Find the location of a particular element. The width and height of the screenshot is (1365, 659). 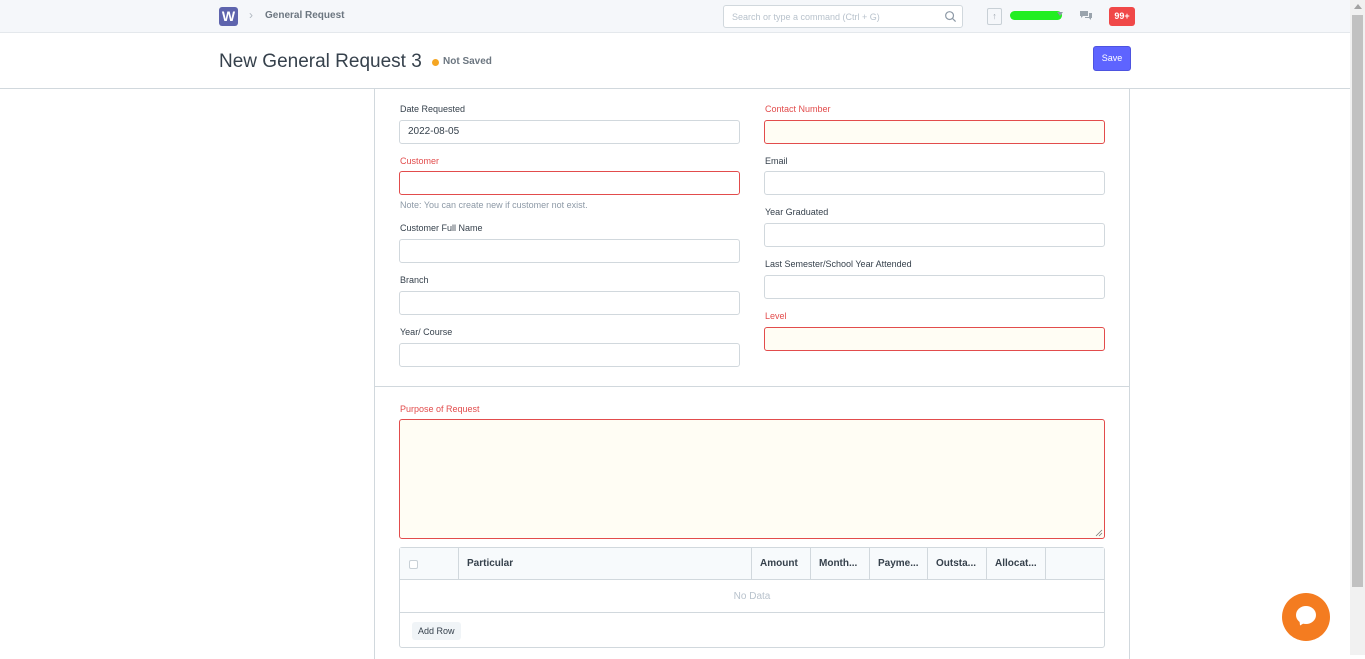

column-amount: Amount is located at coordinates (781, 564).